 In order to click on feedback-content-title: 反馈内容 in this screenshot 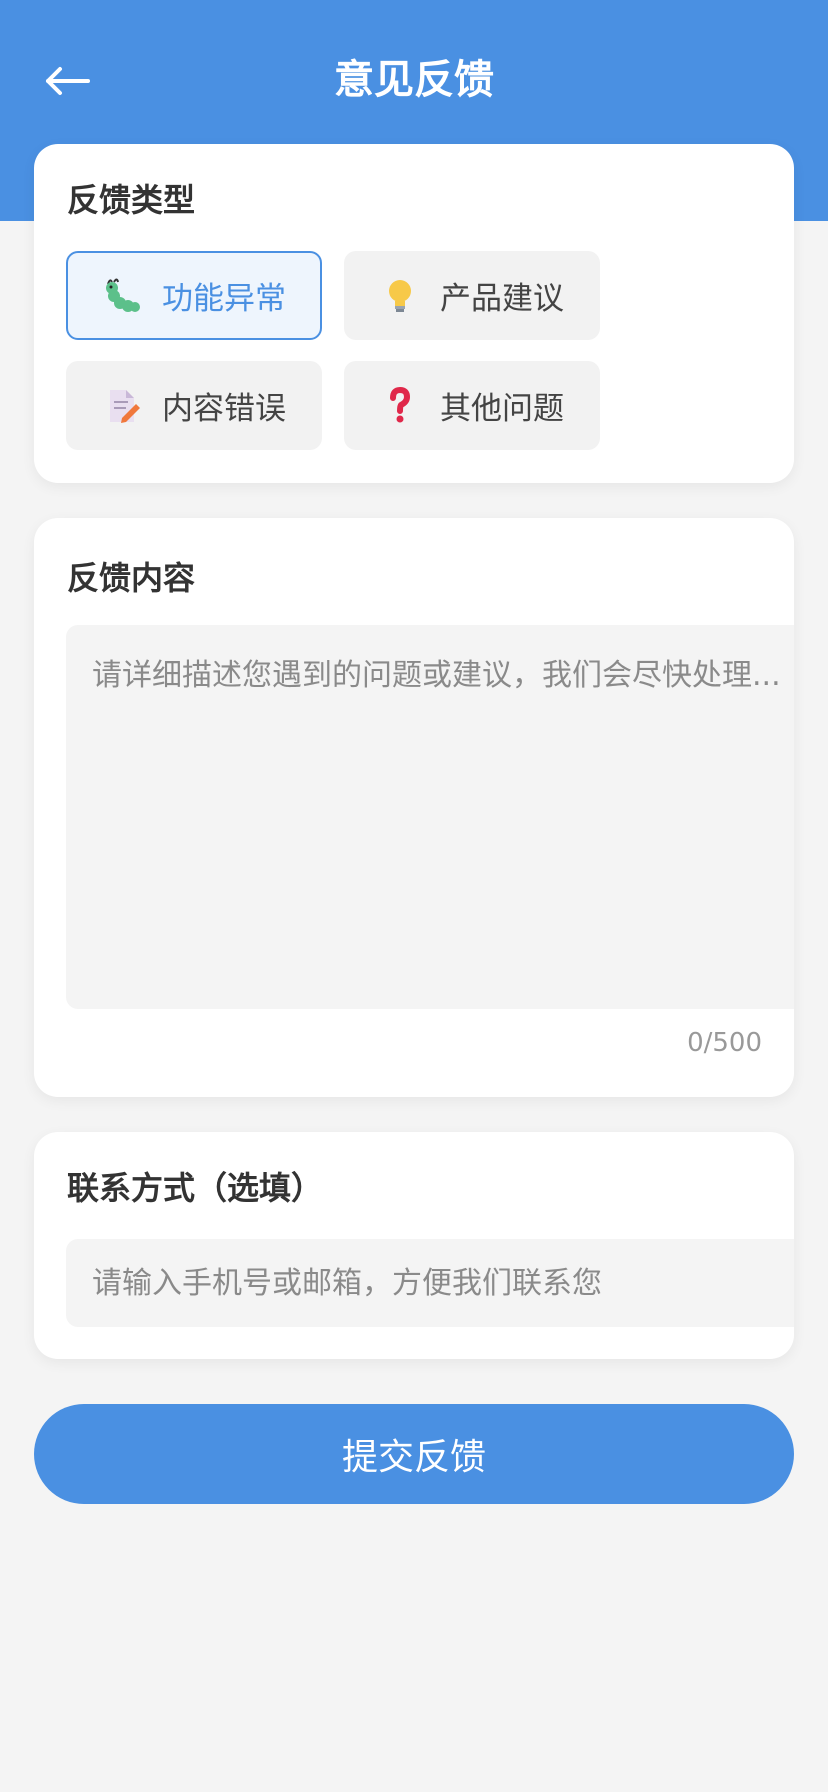, I will do `click(131, 578)`.